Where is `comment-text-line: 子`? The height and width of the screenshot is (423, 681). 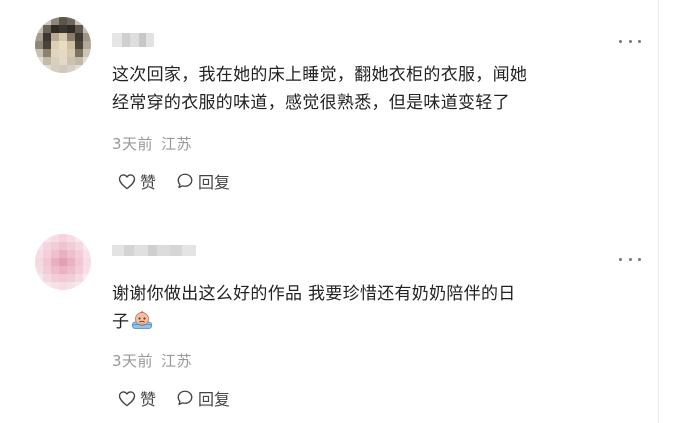
comment-text-line: 子 is located at coordinates (372, 322).